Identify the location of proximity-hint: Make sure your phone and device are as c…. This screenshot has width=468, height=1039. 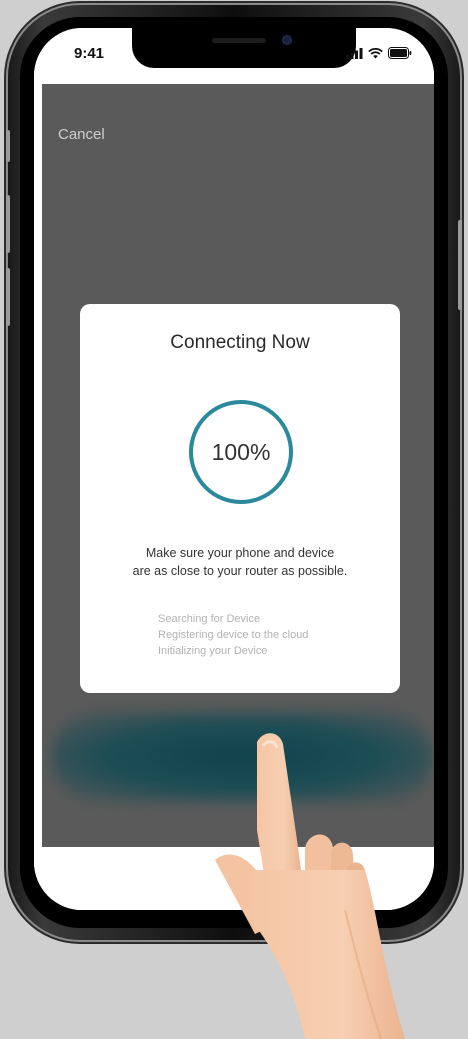
(240, 562).